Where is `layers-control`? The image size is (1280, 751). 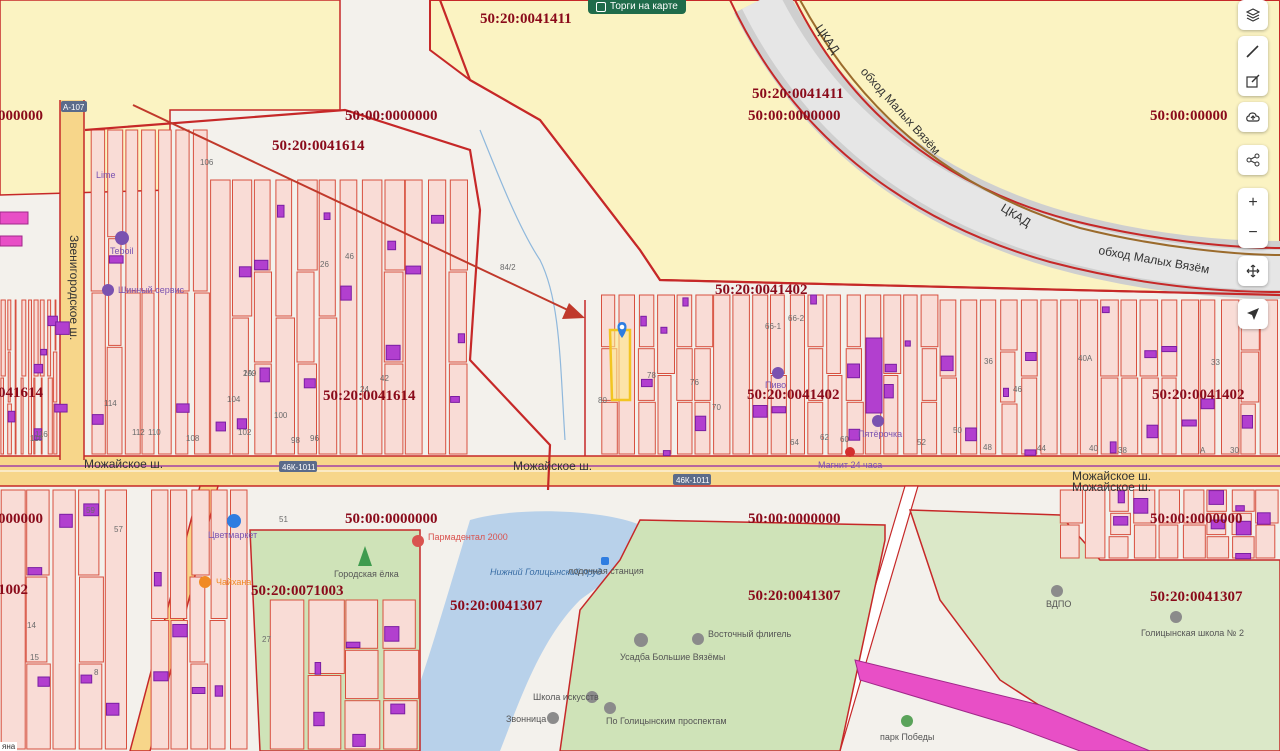
layers-control is located at coordinates (1253, 15).